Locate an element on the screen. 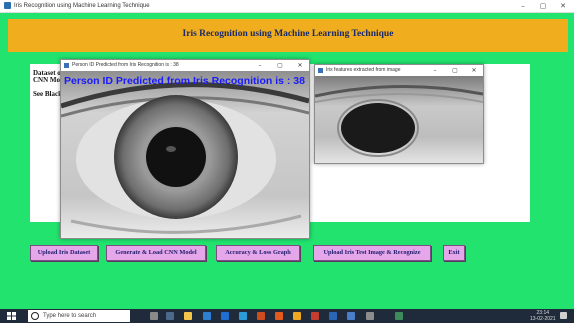 The width and height of the screenshot is (574, 323). taskbar: Type here to search 23:14 13-02-2021 is located at coordinates (287, 316).